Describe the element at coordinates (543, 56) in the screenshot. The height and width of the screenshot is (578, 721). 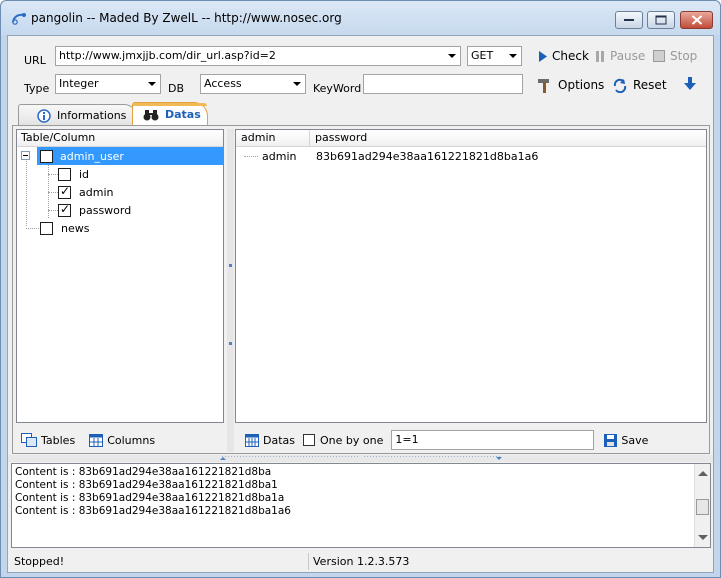
I see `play-icon` at that location.